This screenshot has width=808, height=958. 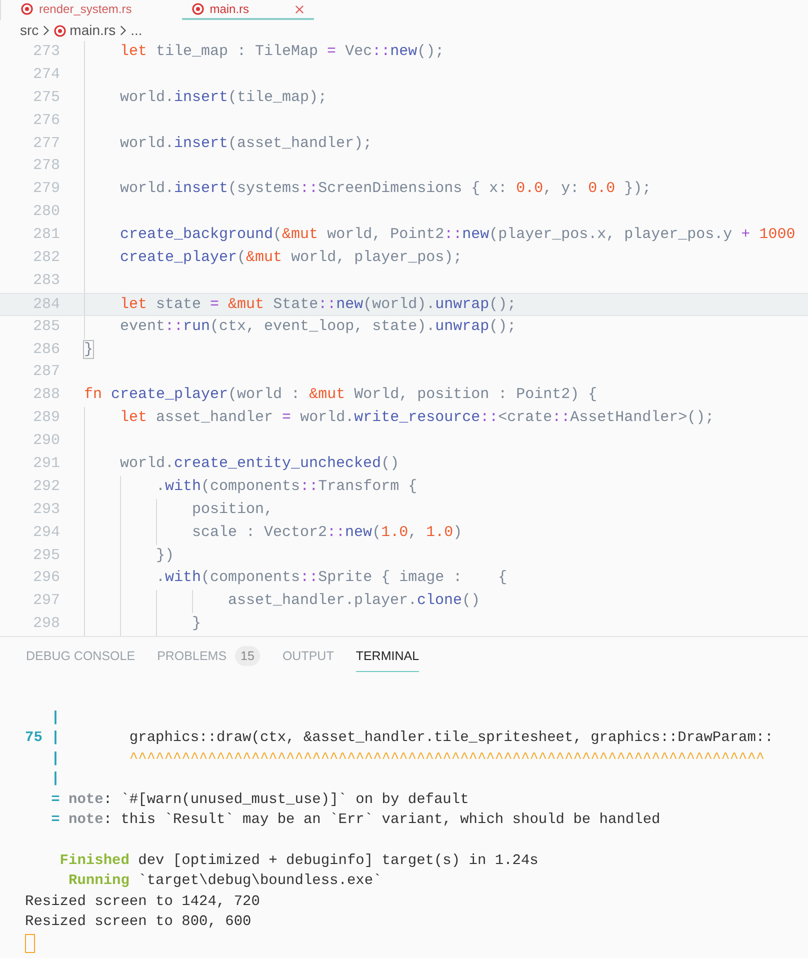 I want to click on line-number: 282, so click(x=46, y=258).